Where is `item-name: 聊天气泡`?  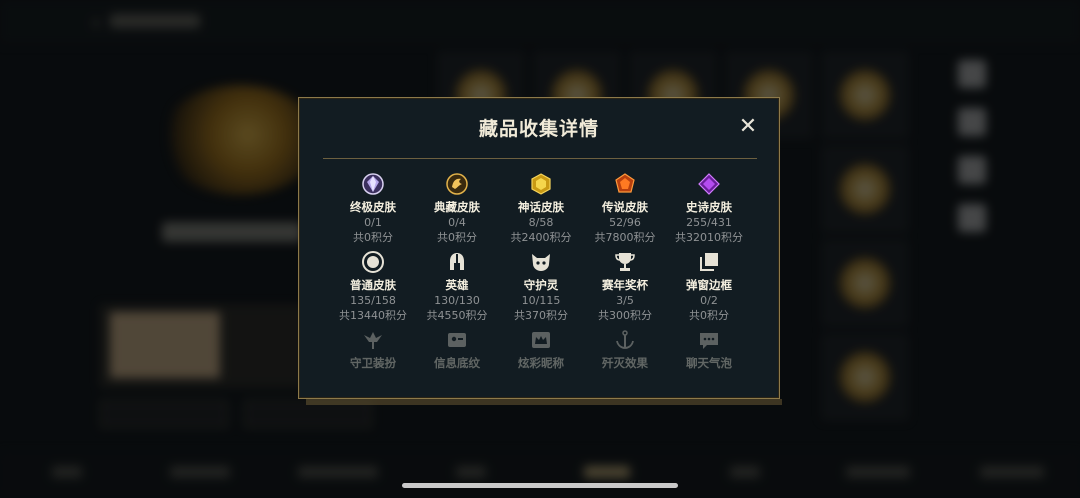
item-name: 聊天气泡 is located at coordinates (709, 363).